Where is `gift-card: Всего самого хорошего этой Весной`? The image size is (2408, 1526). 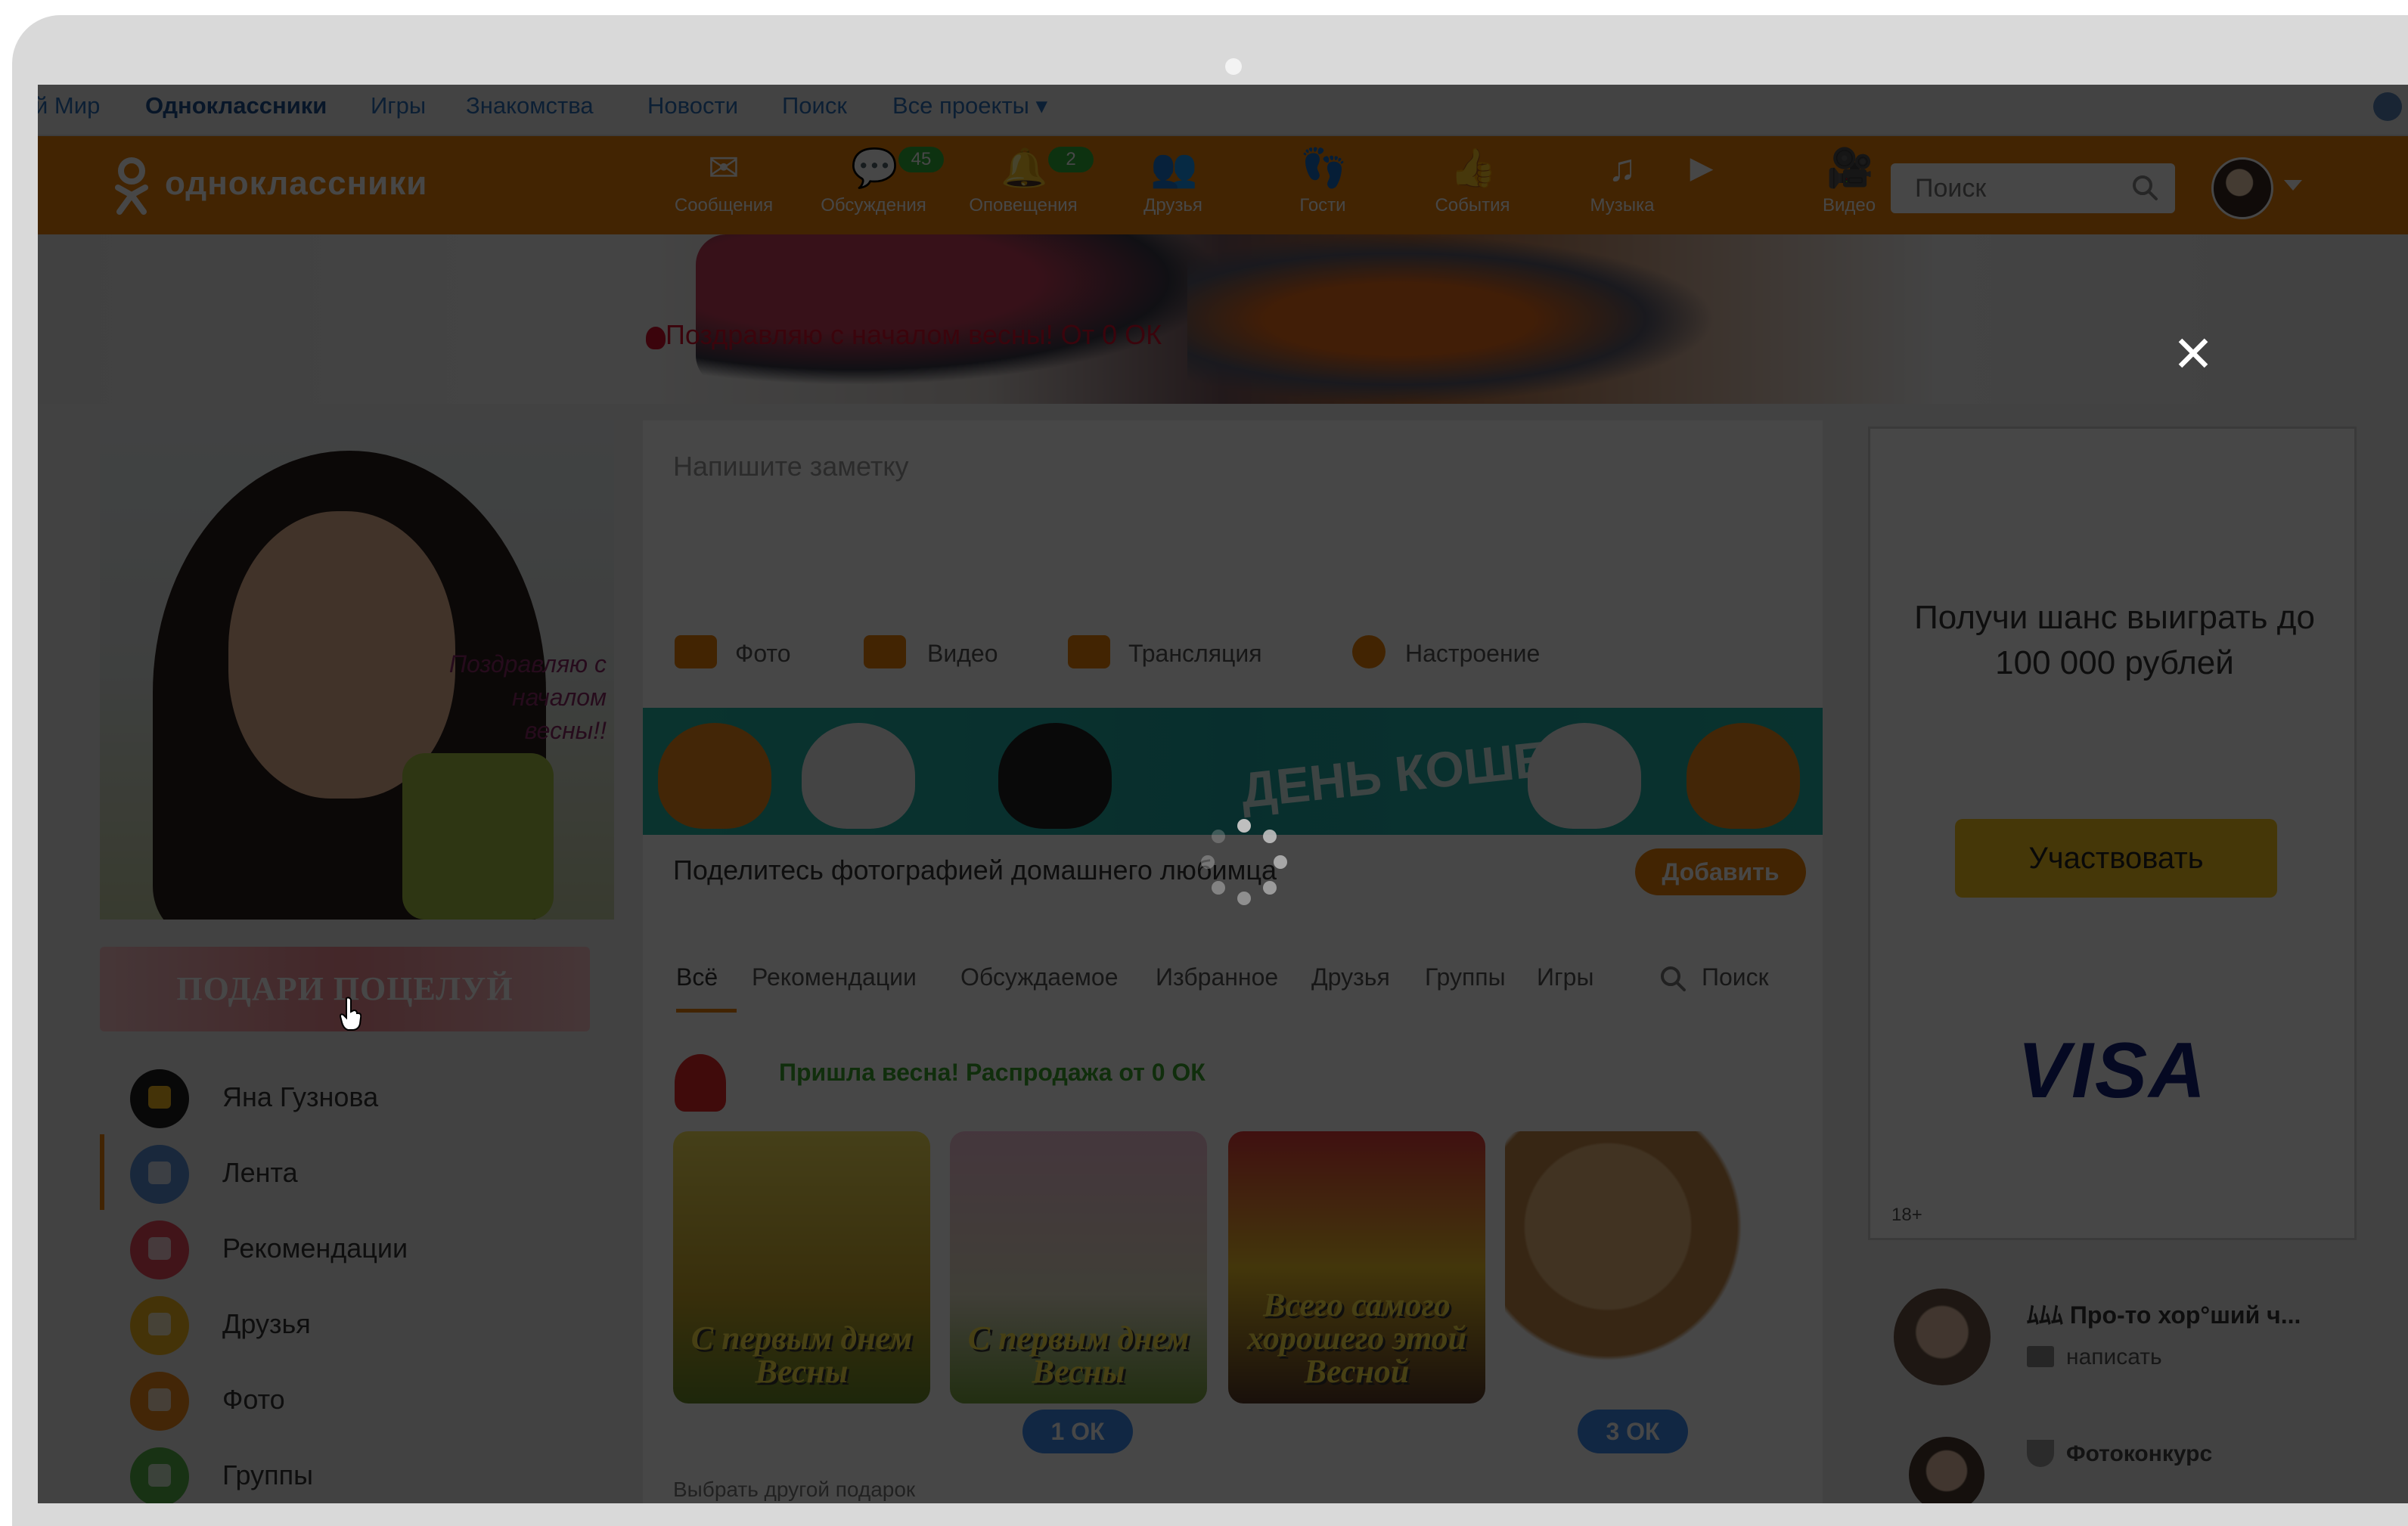 gift-card: Всего самого хорошего этой Весной is located at coordinates (1356, 1267).